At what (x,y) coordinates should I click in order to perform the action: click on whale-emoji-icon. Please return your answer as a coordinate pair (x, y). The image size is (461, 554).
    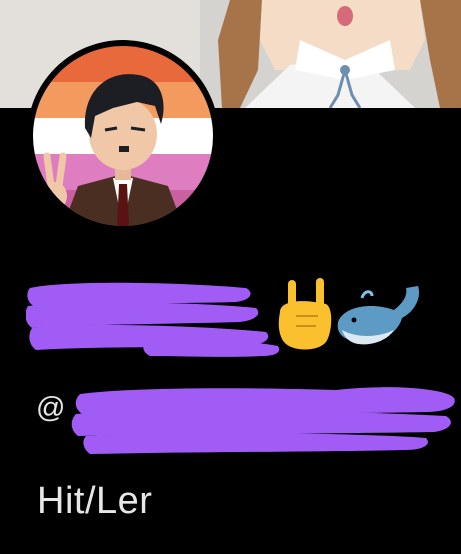
    Looking at the image, I should click on (378, 315).